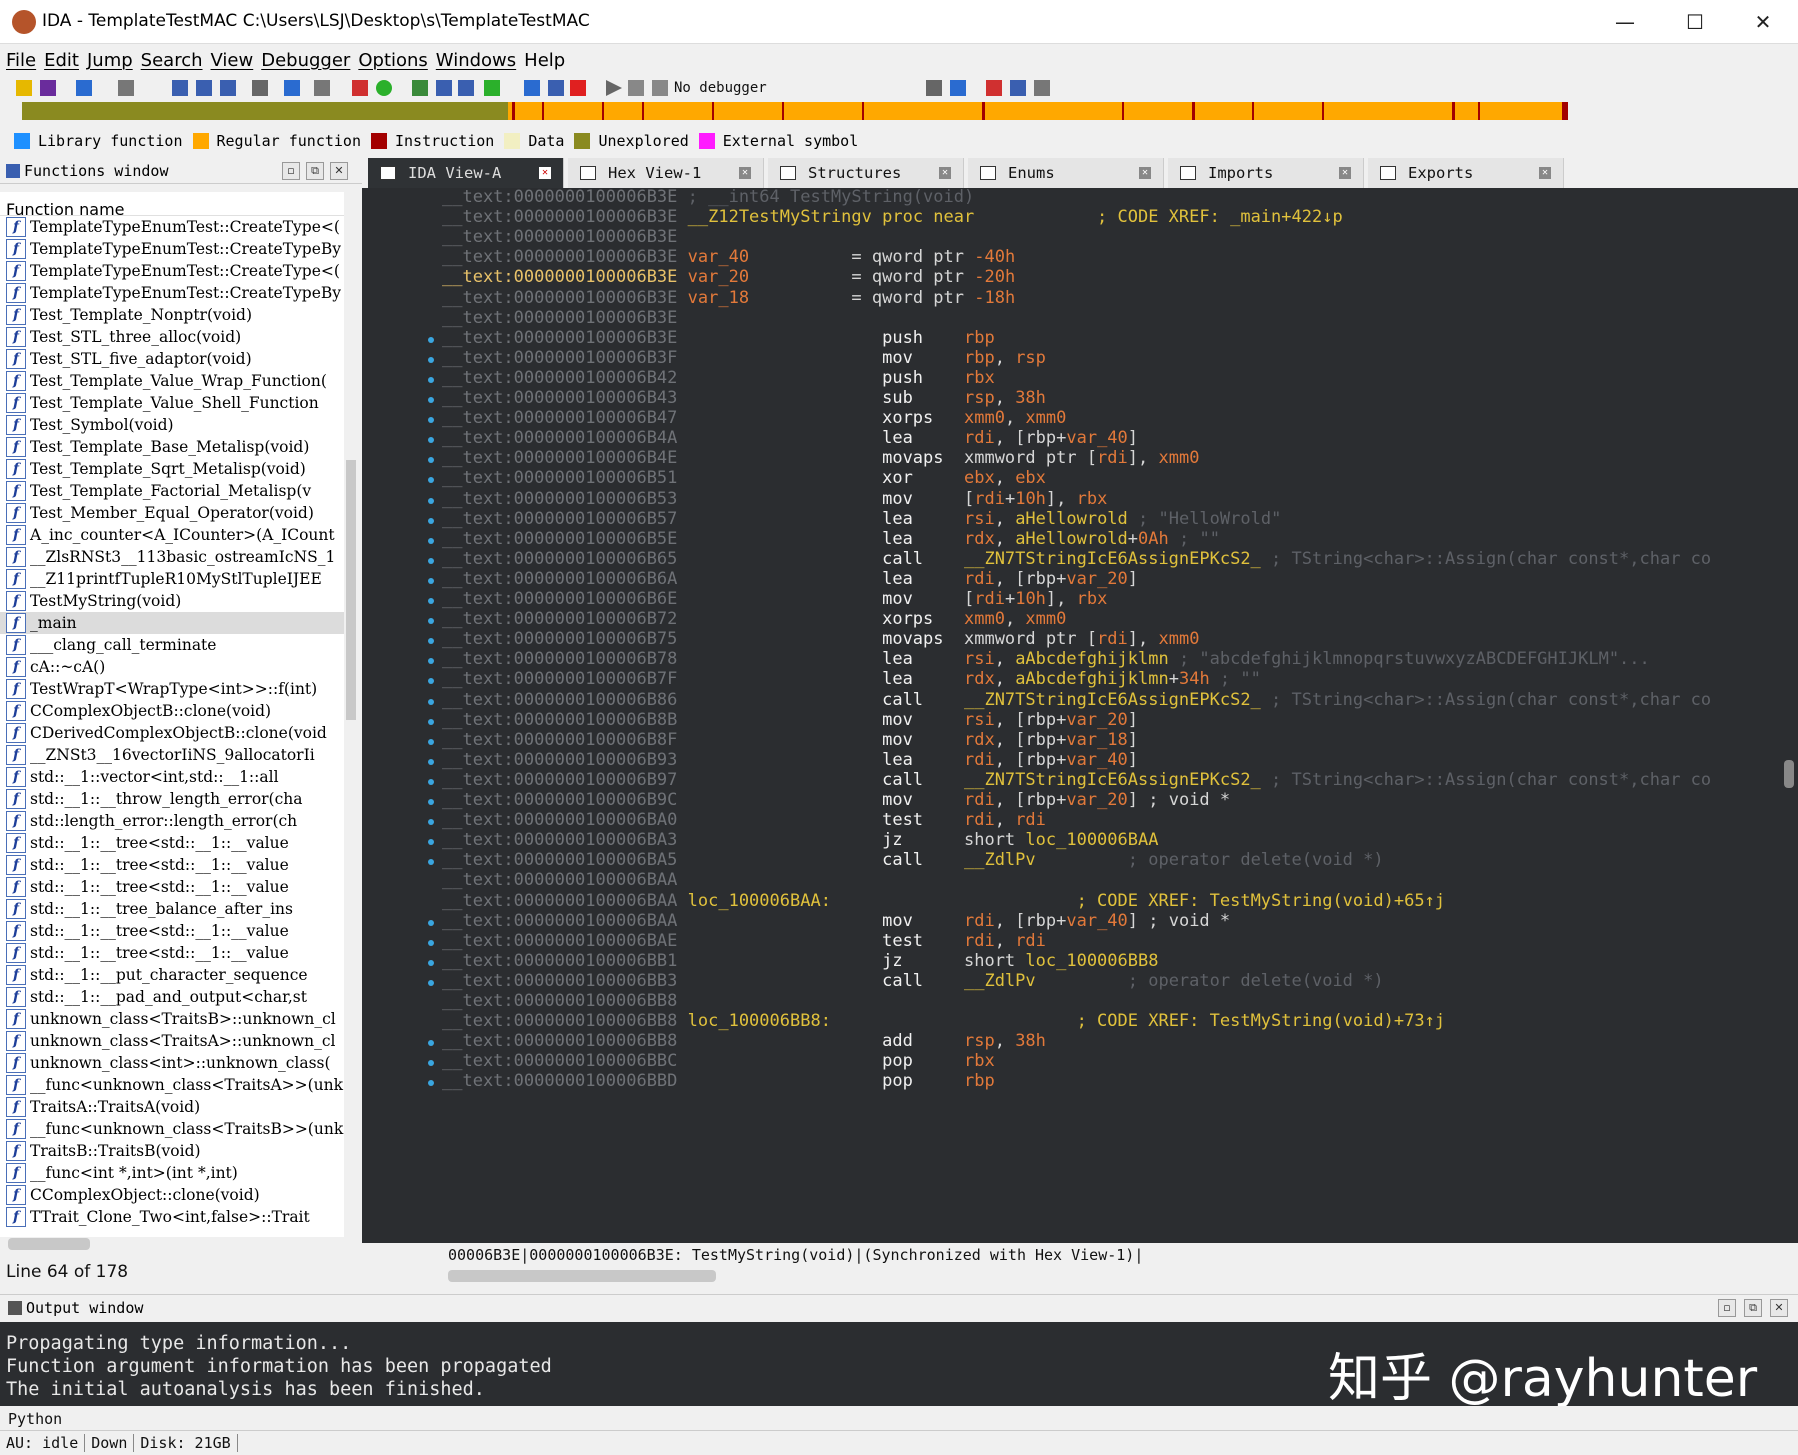 The width and height of the screenshot is (1798, 1455). Describe the element at coordinates (172, 1085) in the screenshot. I see `function-list-item: f __func<unknown_class<TraitsA>>(unk` at that location.